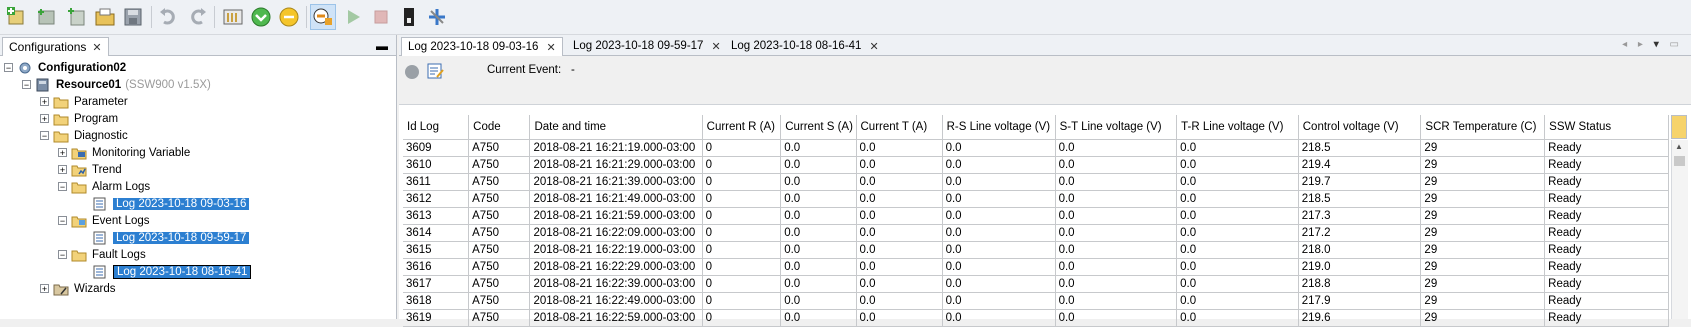 Image resolution: width=1691 pixels, height=327 pixels. What do you see at coordinates (381, 17) in the screenshot?
I see `stop-icon` at bounding box center [381, 17].